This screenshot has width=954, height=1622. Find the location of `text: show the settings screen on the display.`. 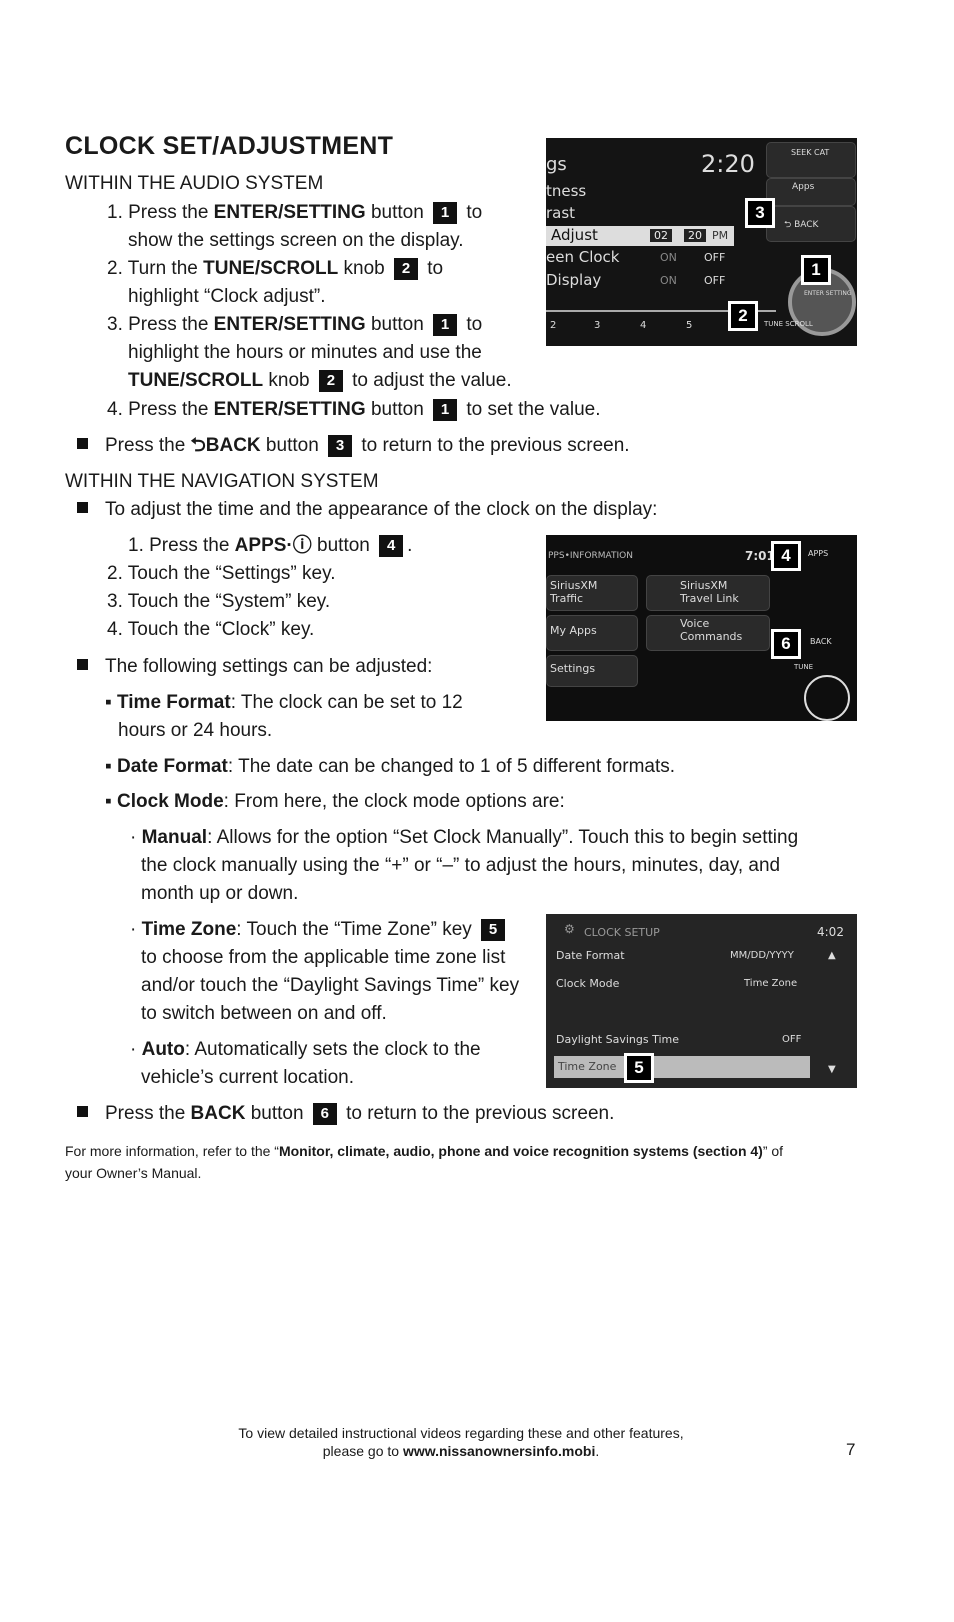

text: show the settings screen on the display. is located at coordinates (296, 240).